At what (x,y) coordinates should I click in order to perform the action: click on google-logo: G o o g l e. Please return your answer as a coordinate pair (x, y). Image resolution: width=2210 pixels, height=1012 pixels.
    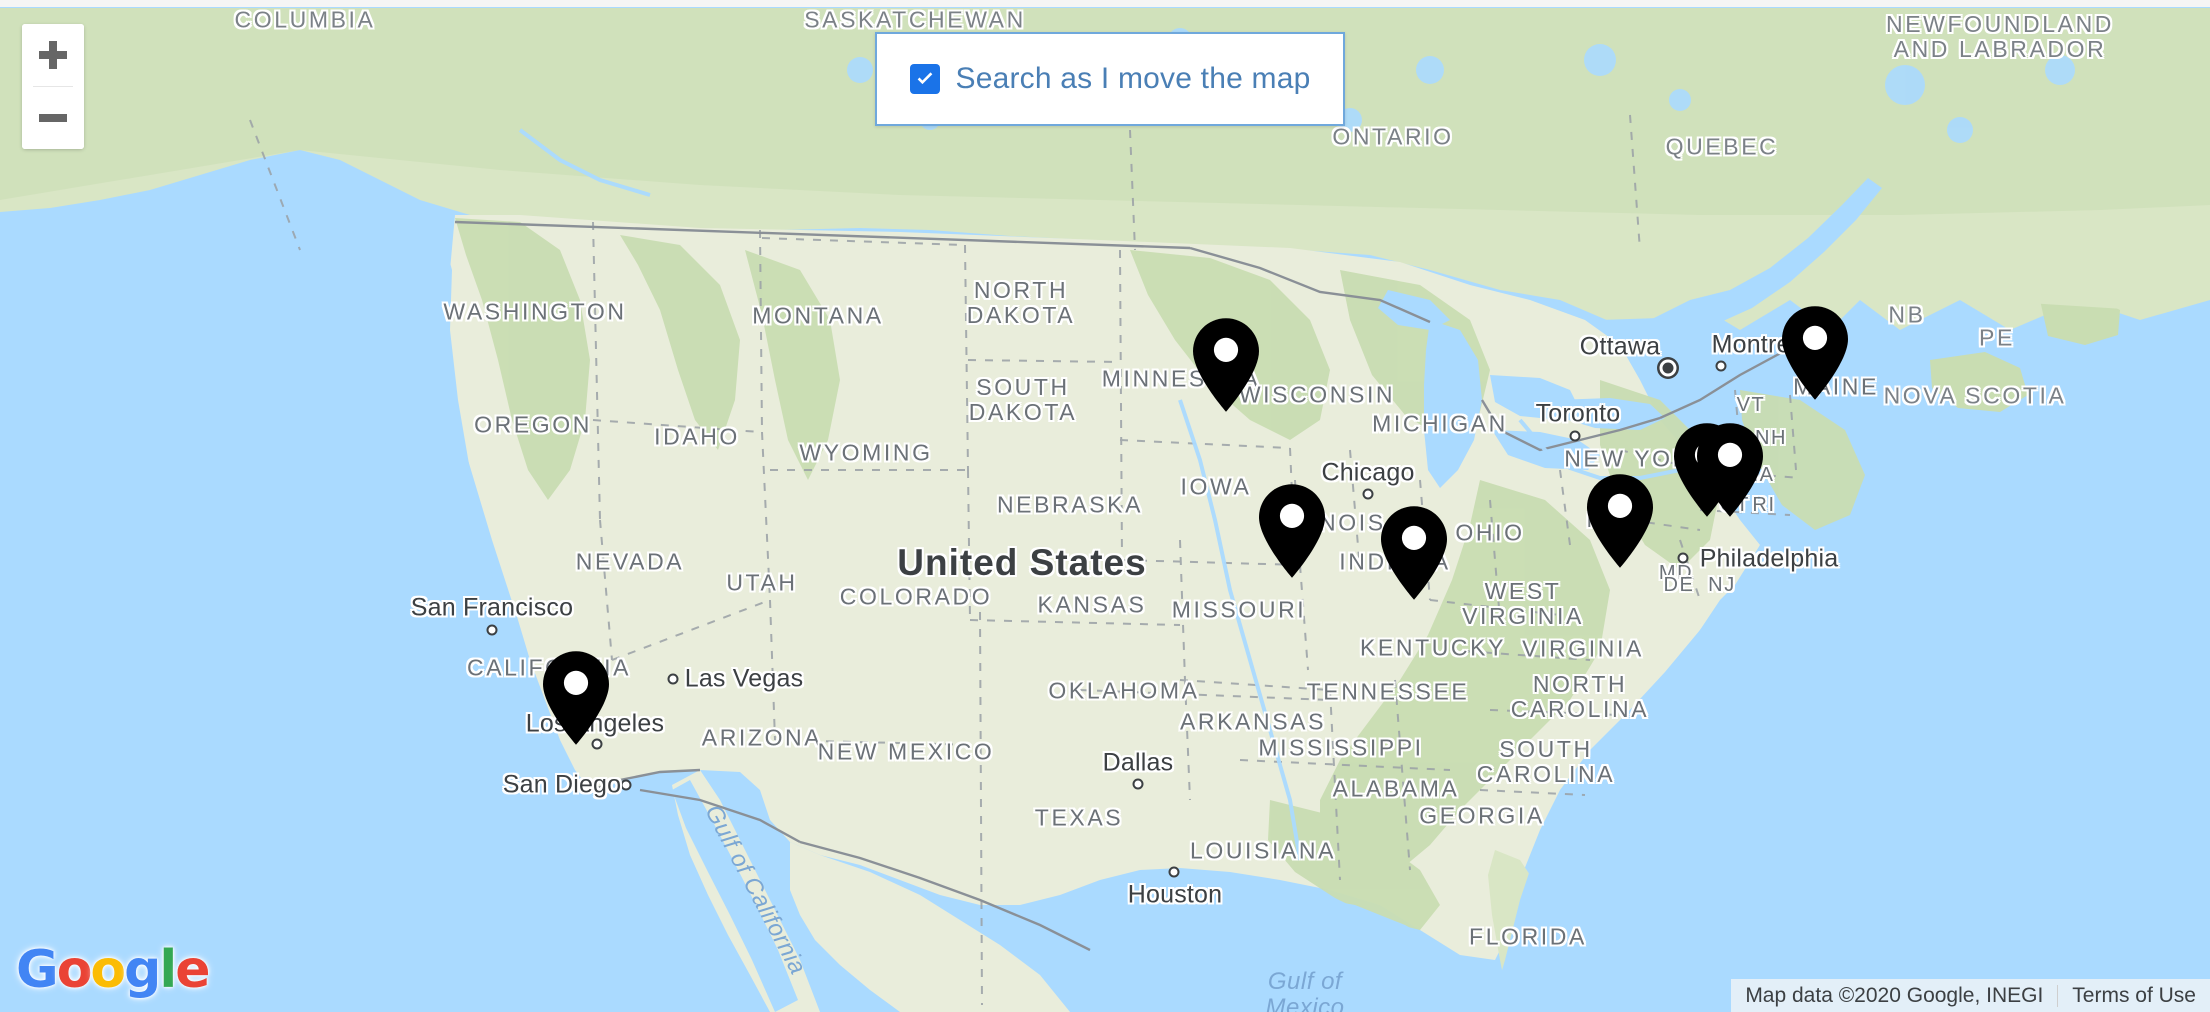
    Looking at the image, I should click on (113, 970).